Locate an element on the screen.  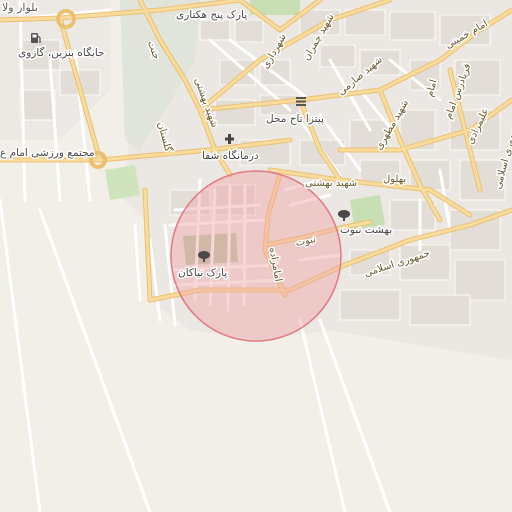
label-darmangah-shafa: درمانگاه شفا is located at coordinates (230, 155).